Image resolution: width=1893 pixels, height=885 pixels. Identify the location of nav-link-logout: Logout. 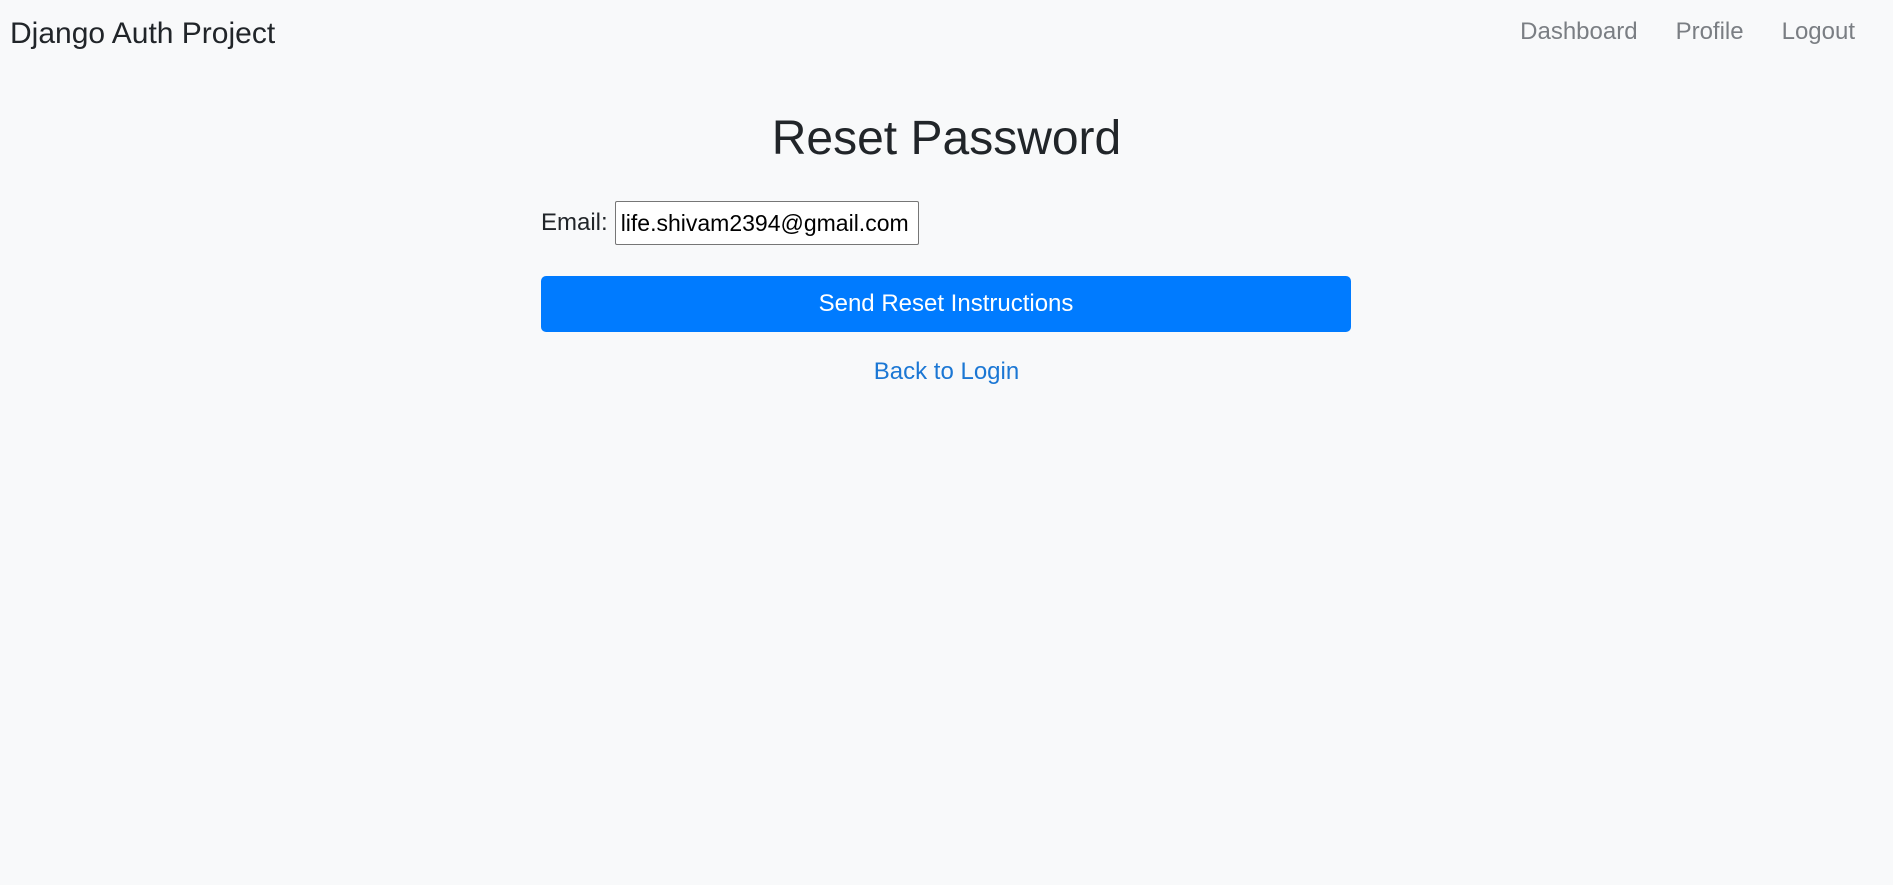
(1818, 32).